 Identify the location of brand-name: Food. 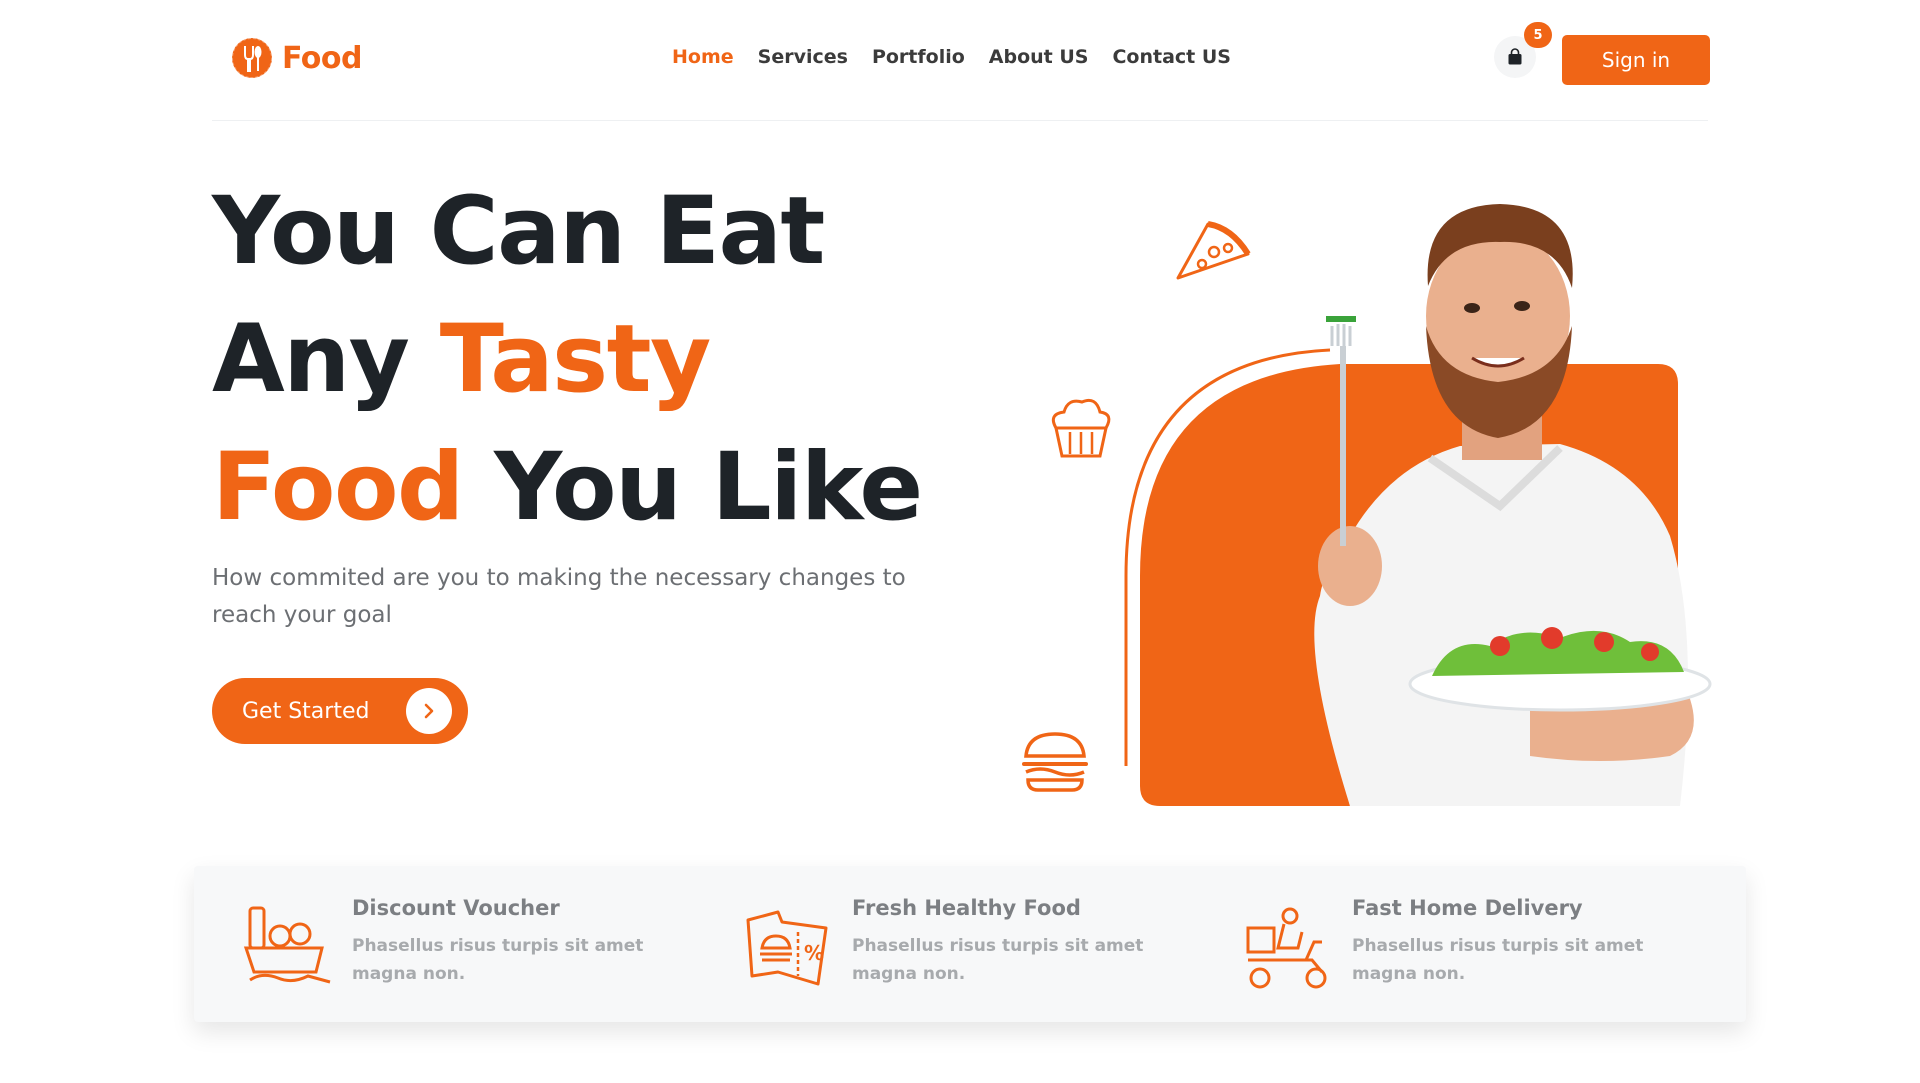
(322, 58).